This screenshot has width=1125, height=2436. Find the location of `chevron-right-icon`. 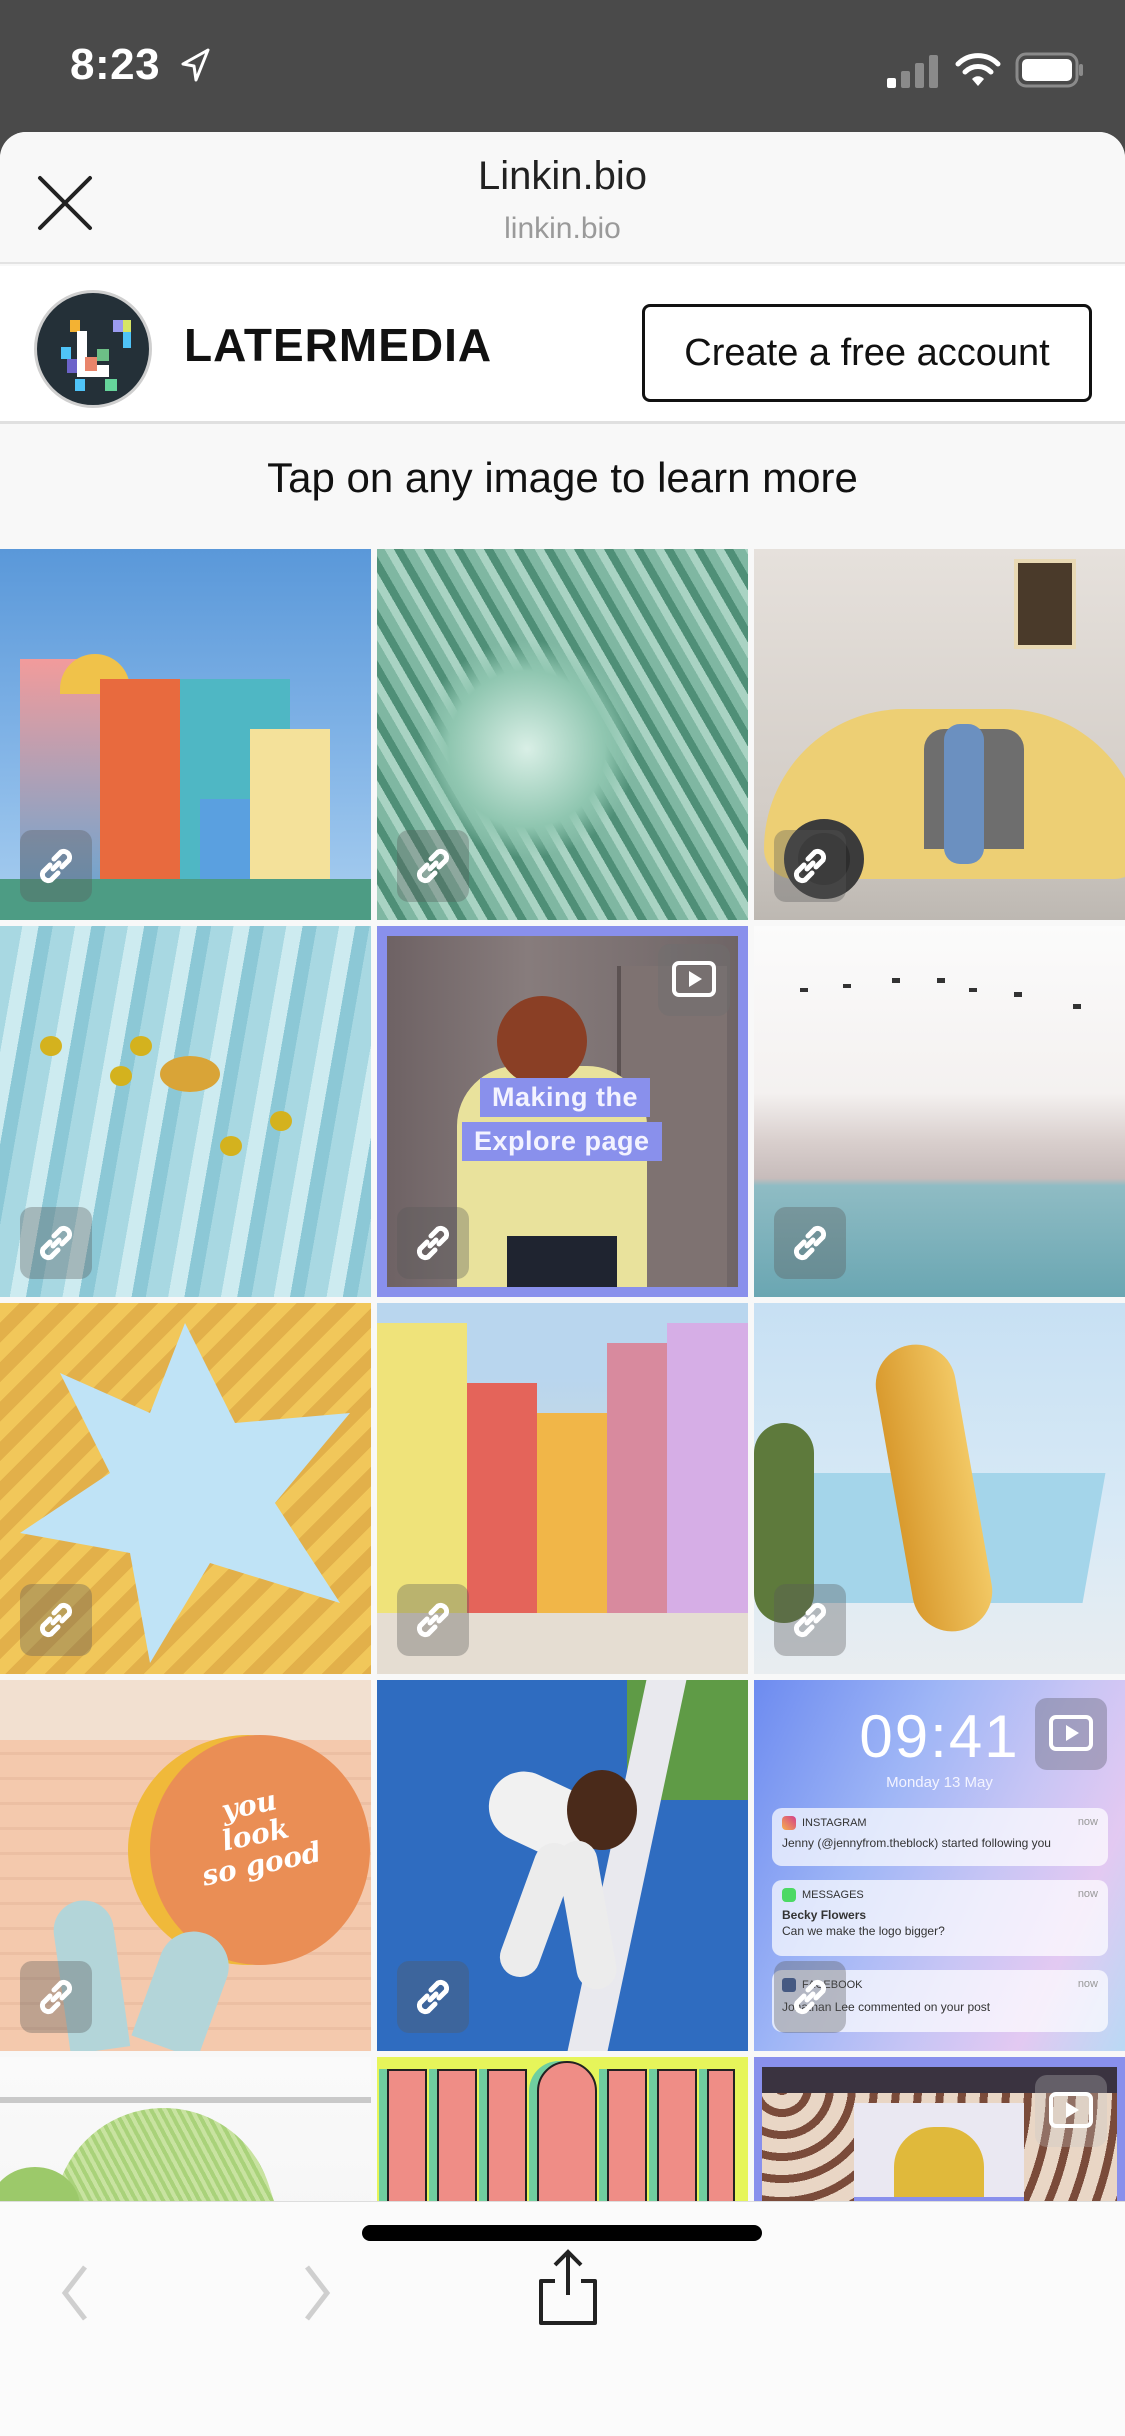

chevron-right-icon is located at coordinates (318, 2293).